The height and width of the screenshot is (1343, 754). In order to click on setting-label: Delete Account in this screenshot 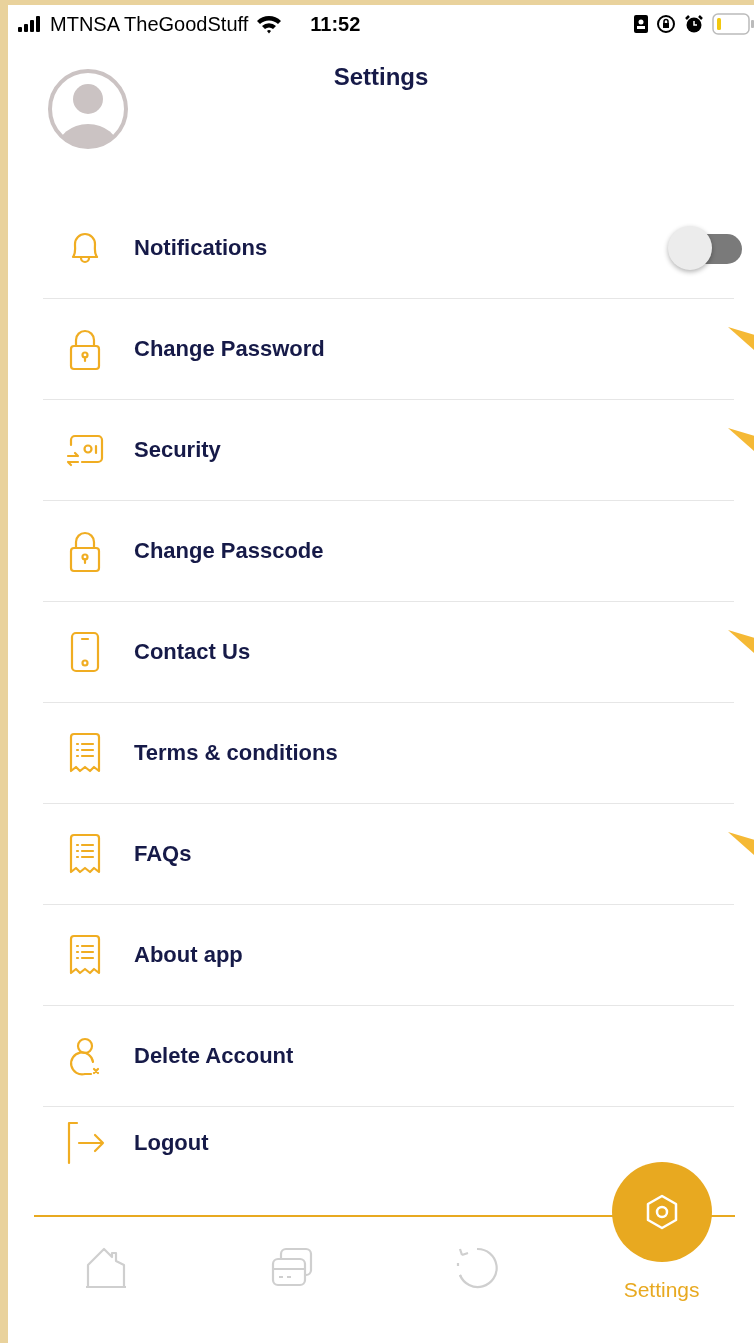, I will do `click(214, 1056)`.